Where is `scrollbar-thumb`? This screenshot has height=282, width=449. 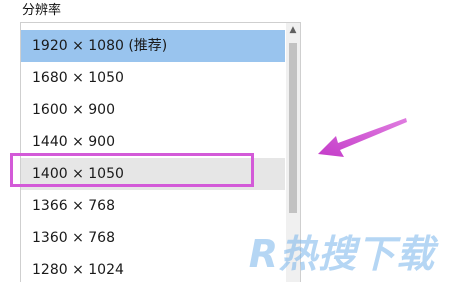 scrollbar-thumb is located at coordinates (293, 128).